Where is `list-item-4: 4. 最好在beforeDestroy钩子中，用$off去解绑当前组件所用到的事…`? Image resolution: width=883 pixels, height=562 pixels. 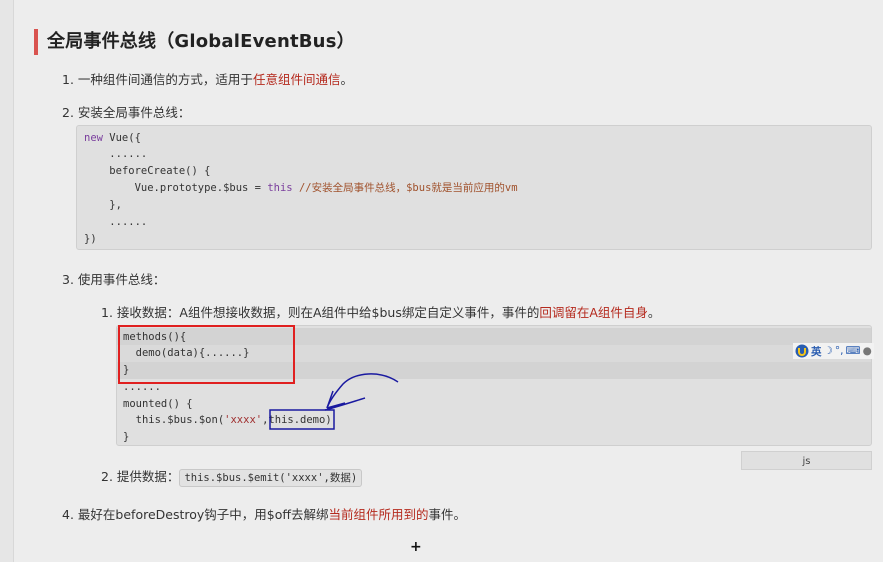 list-item-4: 4. 最好在beforeDestroy钩子中，用$off去解绑当前组件所用到的事… is located at coordinates (264, 515).